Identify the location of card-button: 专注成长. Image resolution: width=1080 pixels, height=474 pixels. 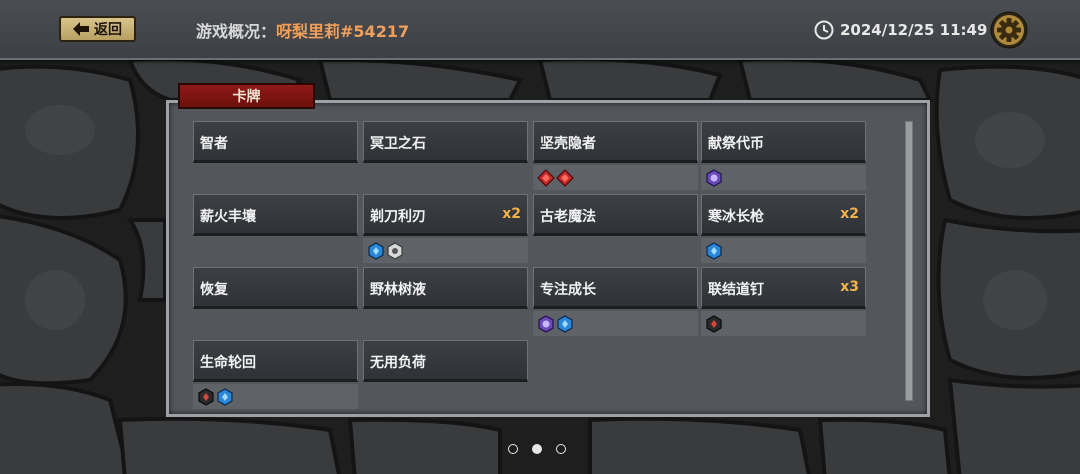
(615, 288).